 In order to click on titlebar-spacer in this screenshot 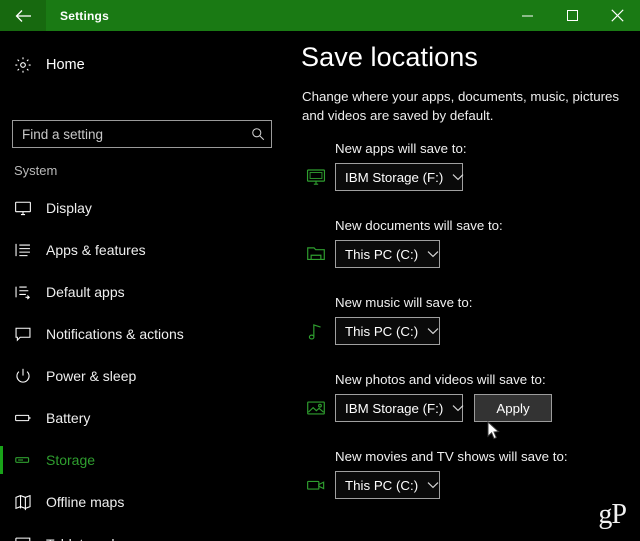, I will do `click(307, 15)`.